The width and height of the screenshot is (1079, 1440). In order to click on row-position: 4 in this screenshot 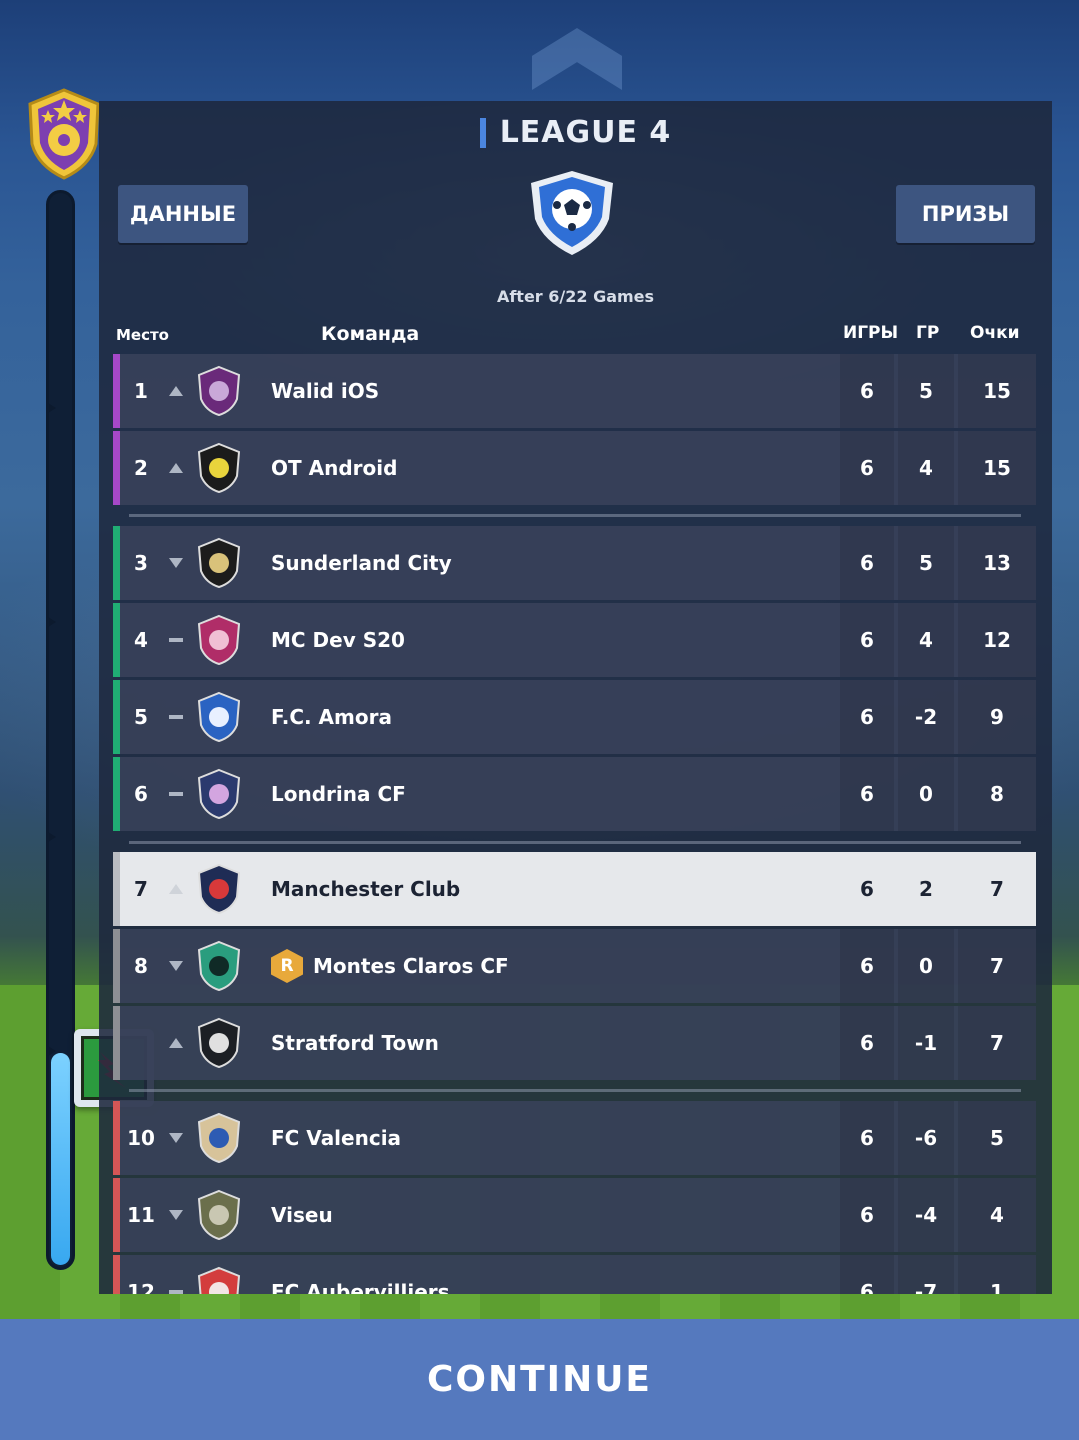, I will do `click(141, 640)`.